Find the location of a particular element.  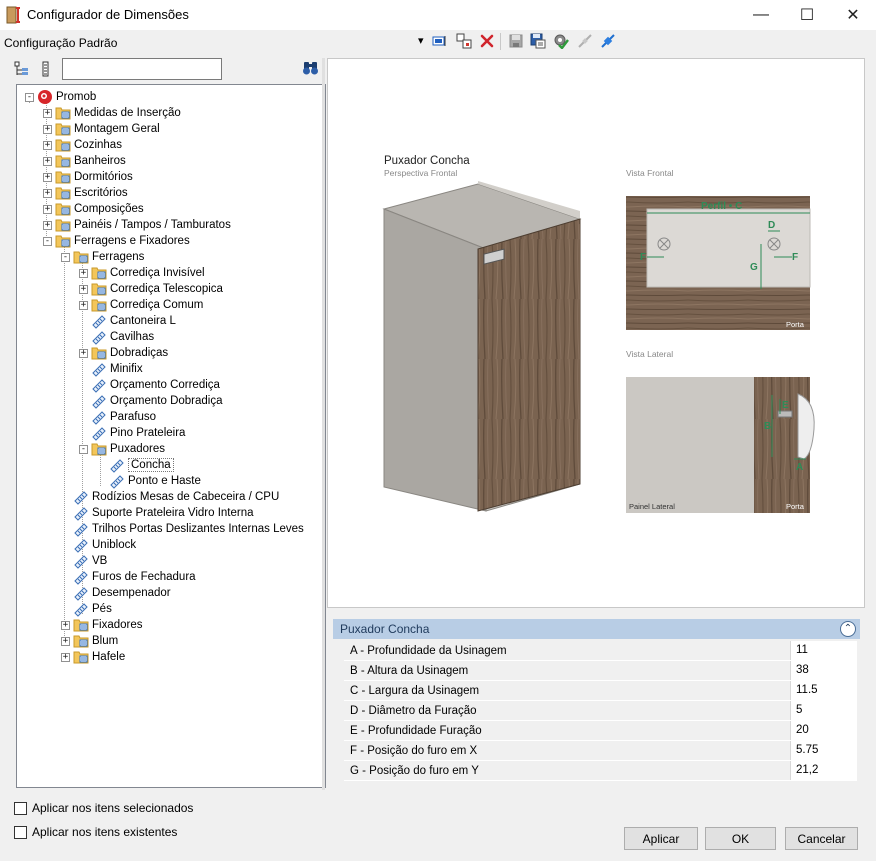

ok-button: OK is located at coordinates (740, 838).